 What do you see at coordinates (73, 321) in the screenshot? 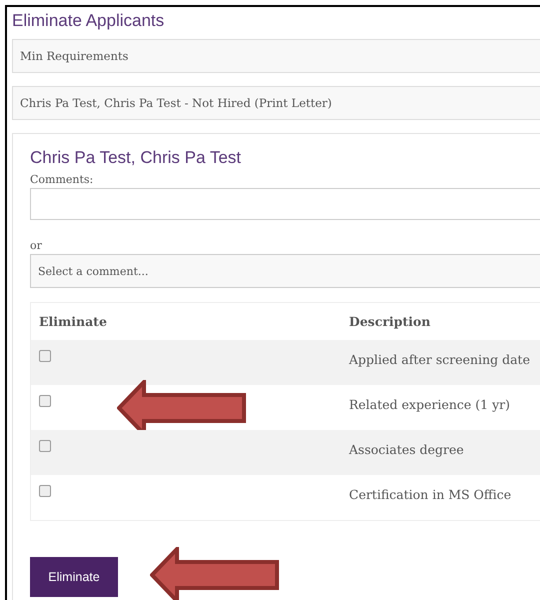
I see `column-header: Eliminate` at bounding box center [73, 321].